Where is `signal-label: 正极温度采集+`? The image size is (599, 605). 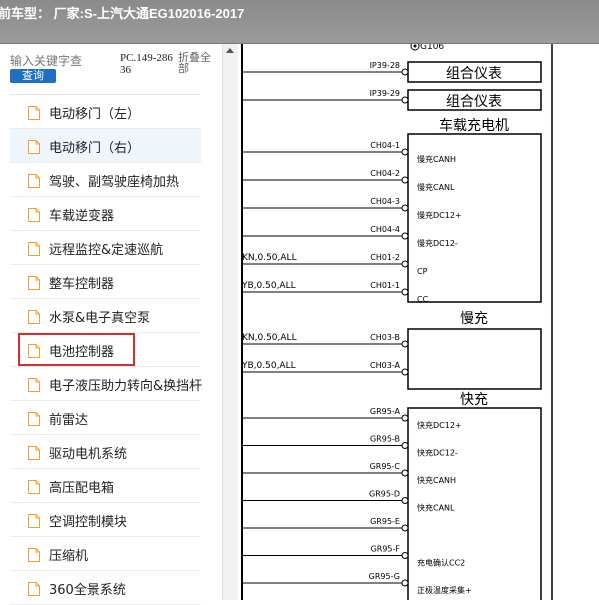
signal-label: 正极温度采集+ is located at coordinates (444, 590).